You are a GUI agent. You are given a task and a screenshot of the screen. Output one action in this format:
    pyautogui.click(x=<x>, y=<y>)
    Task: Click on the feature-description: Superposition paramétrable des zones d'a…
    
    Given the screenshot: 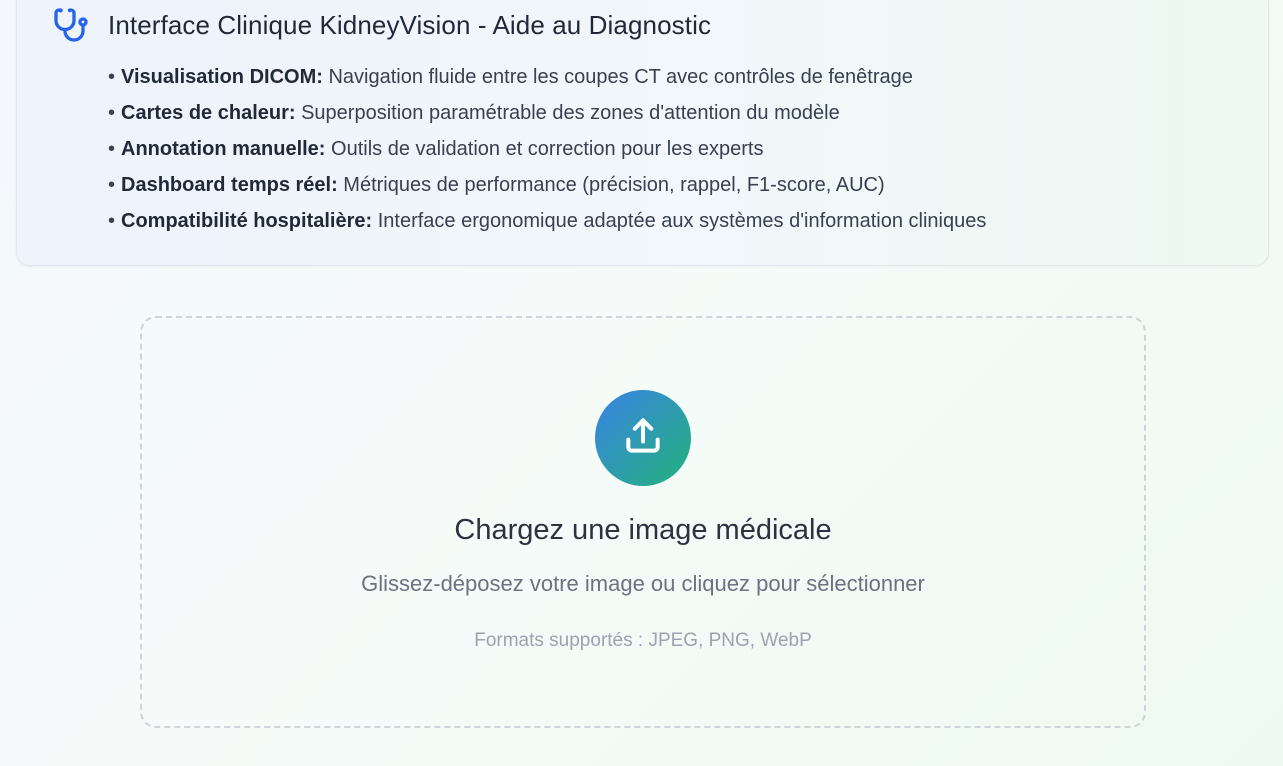 What is the action you would take?
    pyautogui.click(x=567, y=113)
    